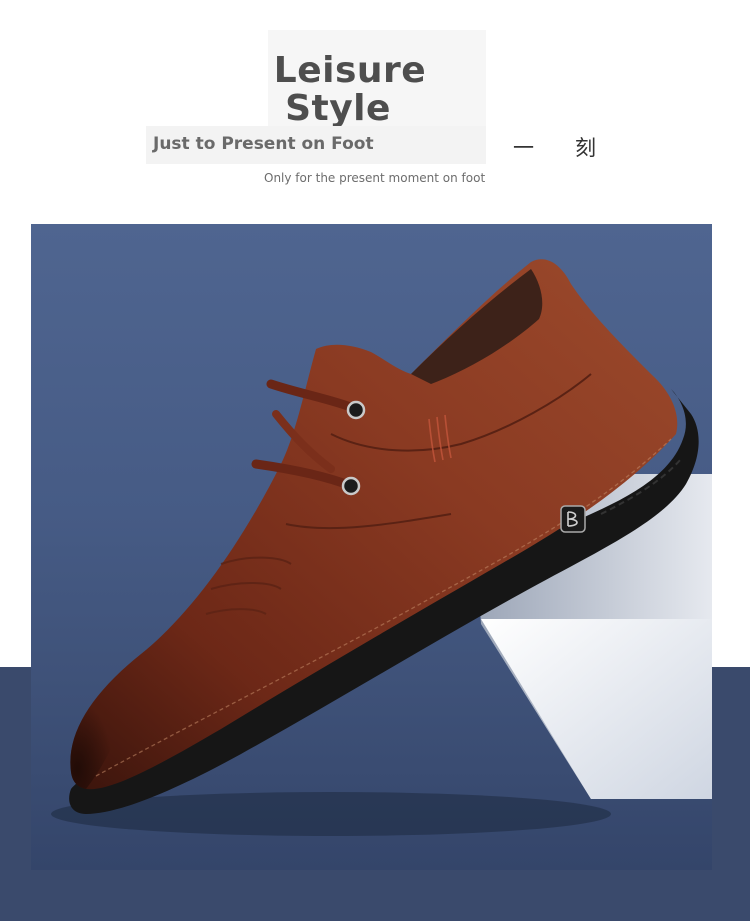  What do you see at coordinates (263, 144) in the screenshot?
I see `subtitle: Just to Present on Foot` at bounding box center [263, 144].